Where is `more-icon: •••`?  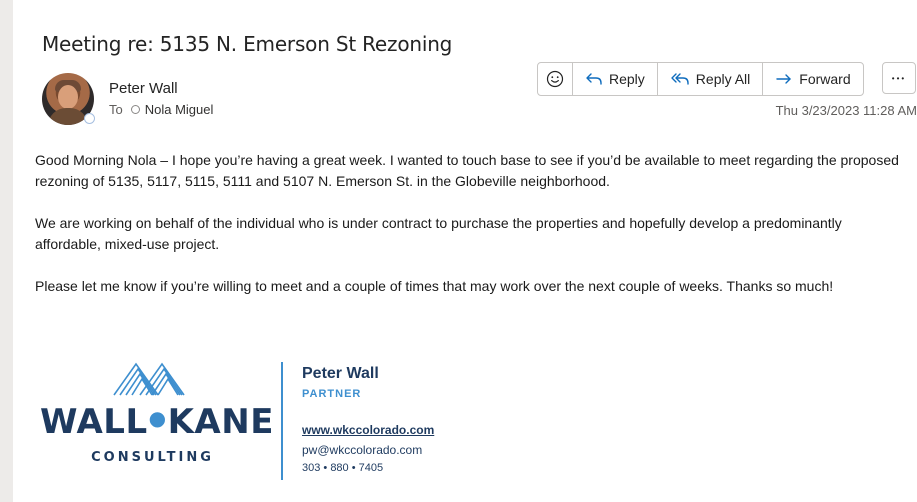 more-icon: ••• is located at coordinates (899, 78).